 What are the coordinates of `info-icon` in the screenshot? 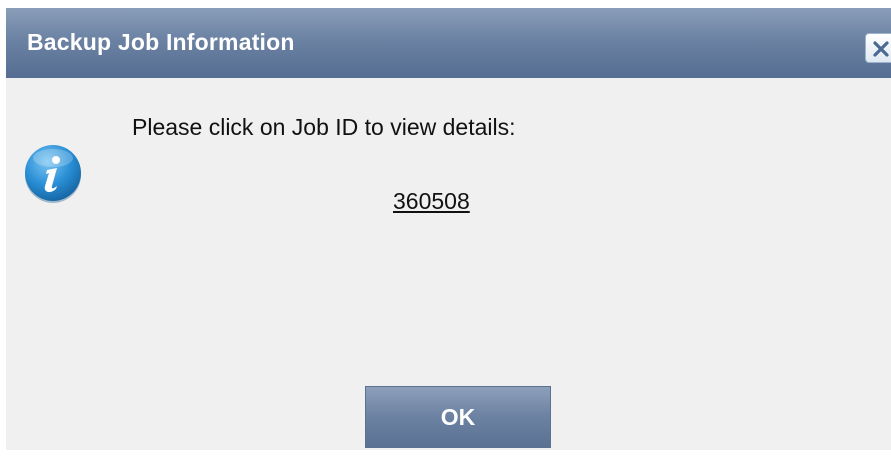 It's located at (53, 174).